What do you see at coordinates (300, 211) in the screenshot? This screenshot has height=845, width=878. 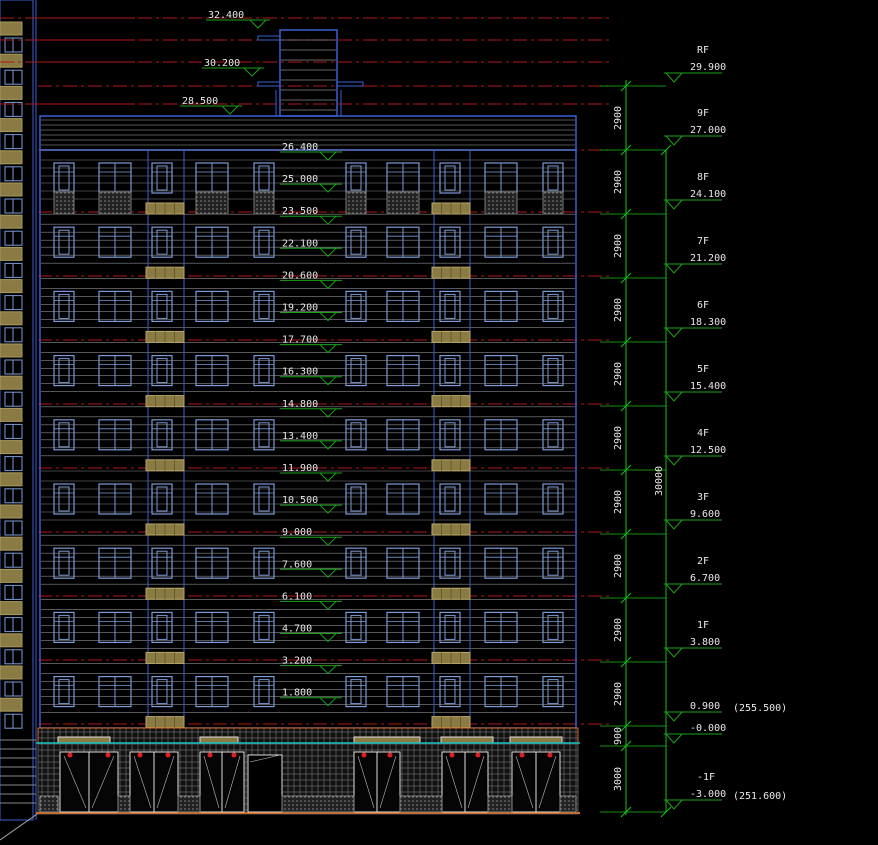 I see `elevation-mark-text: 23.500` at bounding box center [300, 211].